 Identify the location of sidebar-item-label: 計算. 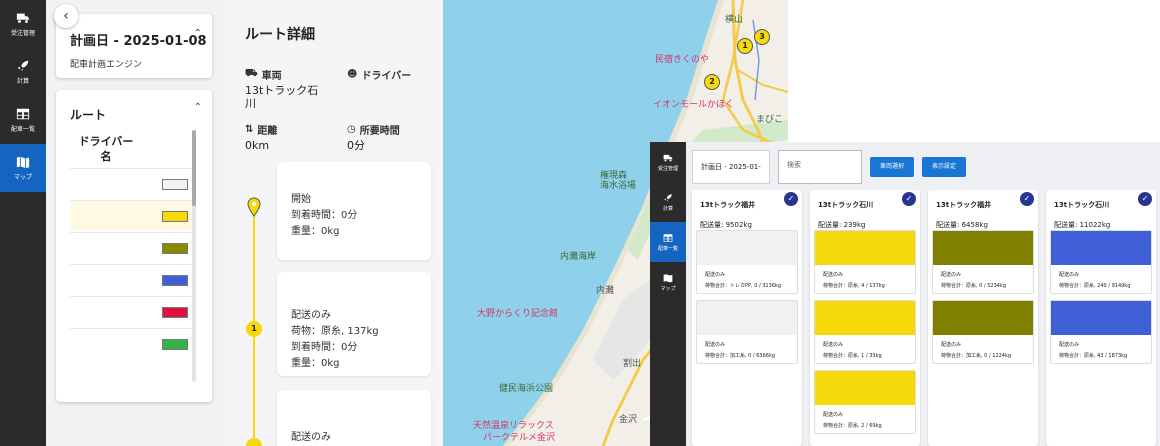
(22, 81).